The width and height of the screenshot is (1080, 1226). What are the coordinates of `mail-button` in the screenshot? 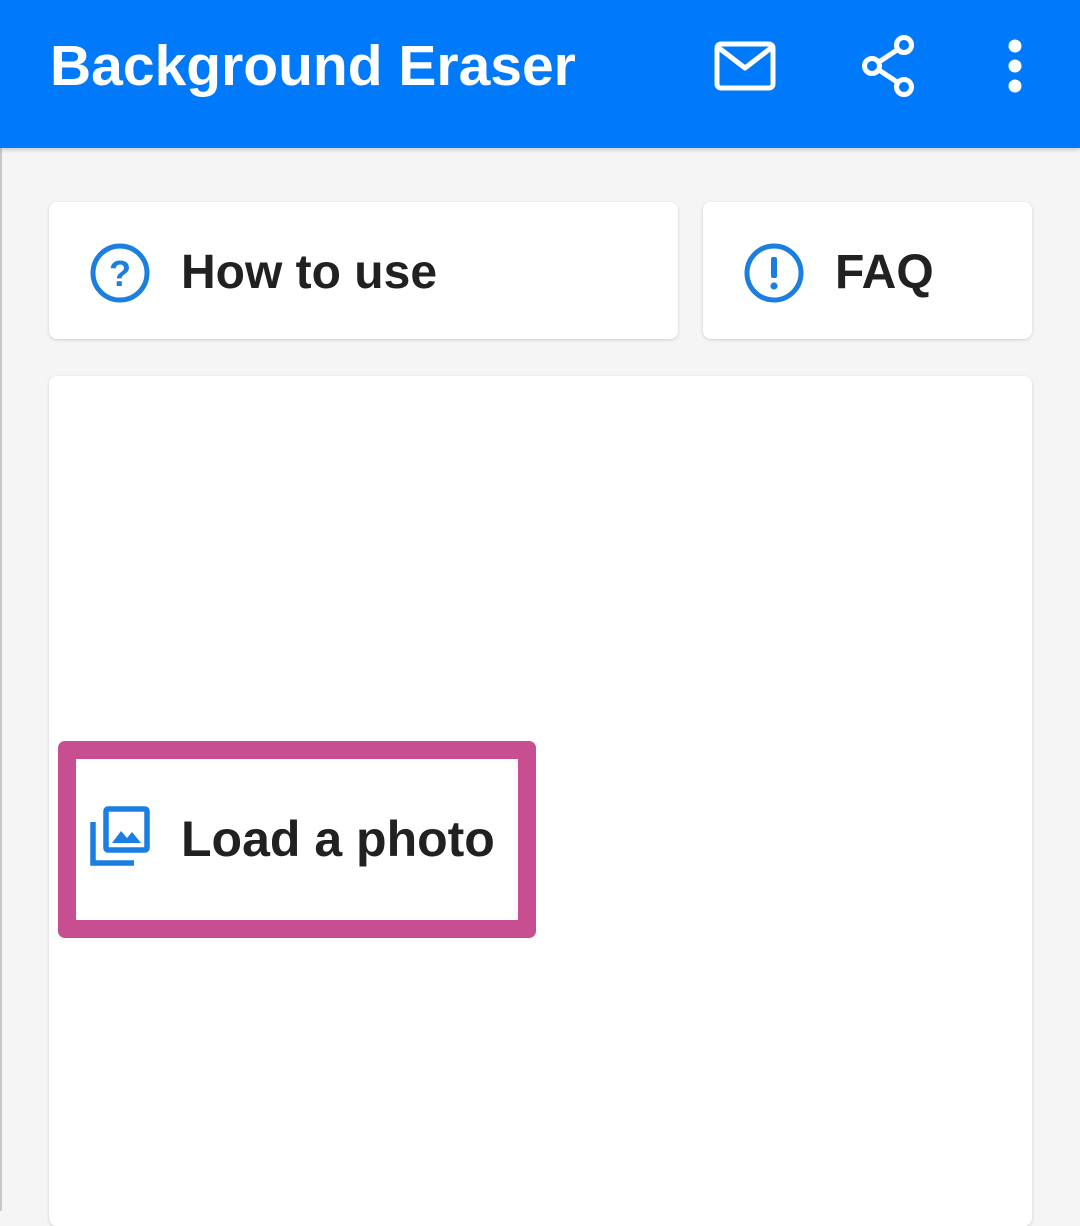 It's located at (745, 66).